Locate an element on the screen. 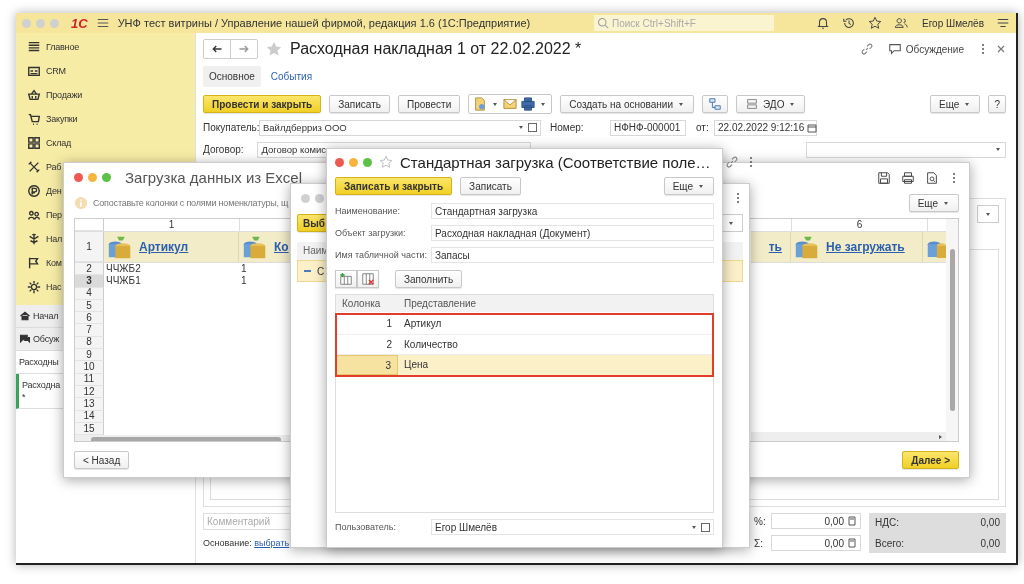 Image resolution: width=1024 pixels, height=584 pixels. table-cell-text: 2 is located at coordinates (389, 344).